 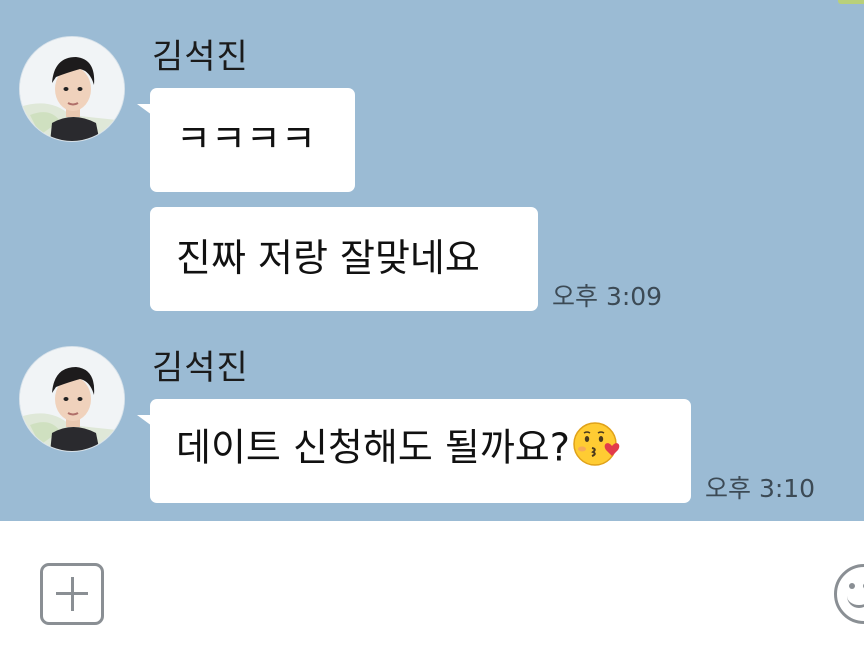 I want to click on message-text: ㅋㅋㅋㅋ, so click(x=246, y=139).